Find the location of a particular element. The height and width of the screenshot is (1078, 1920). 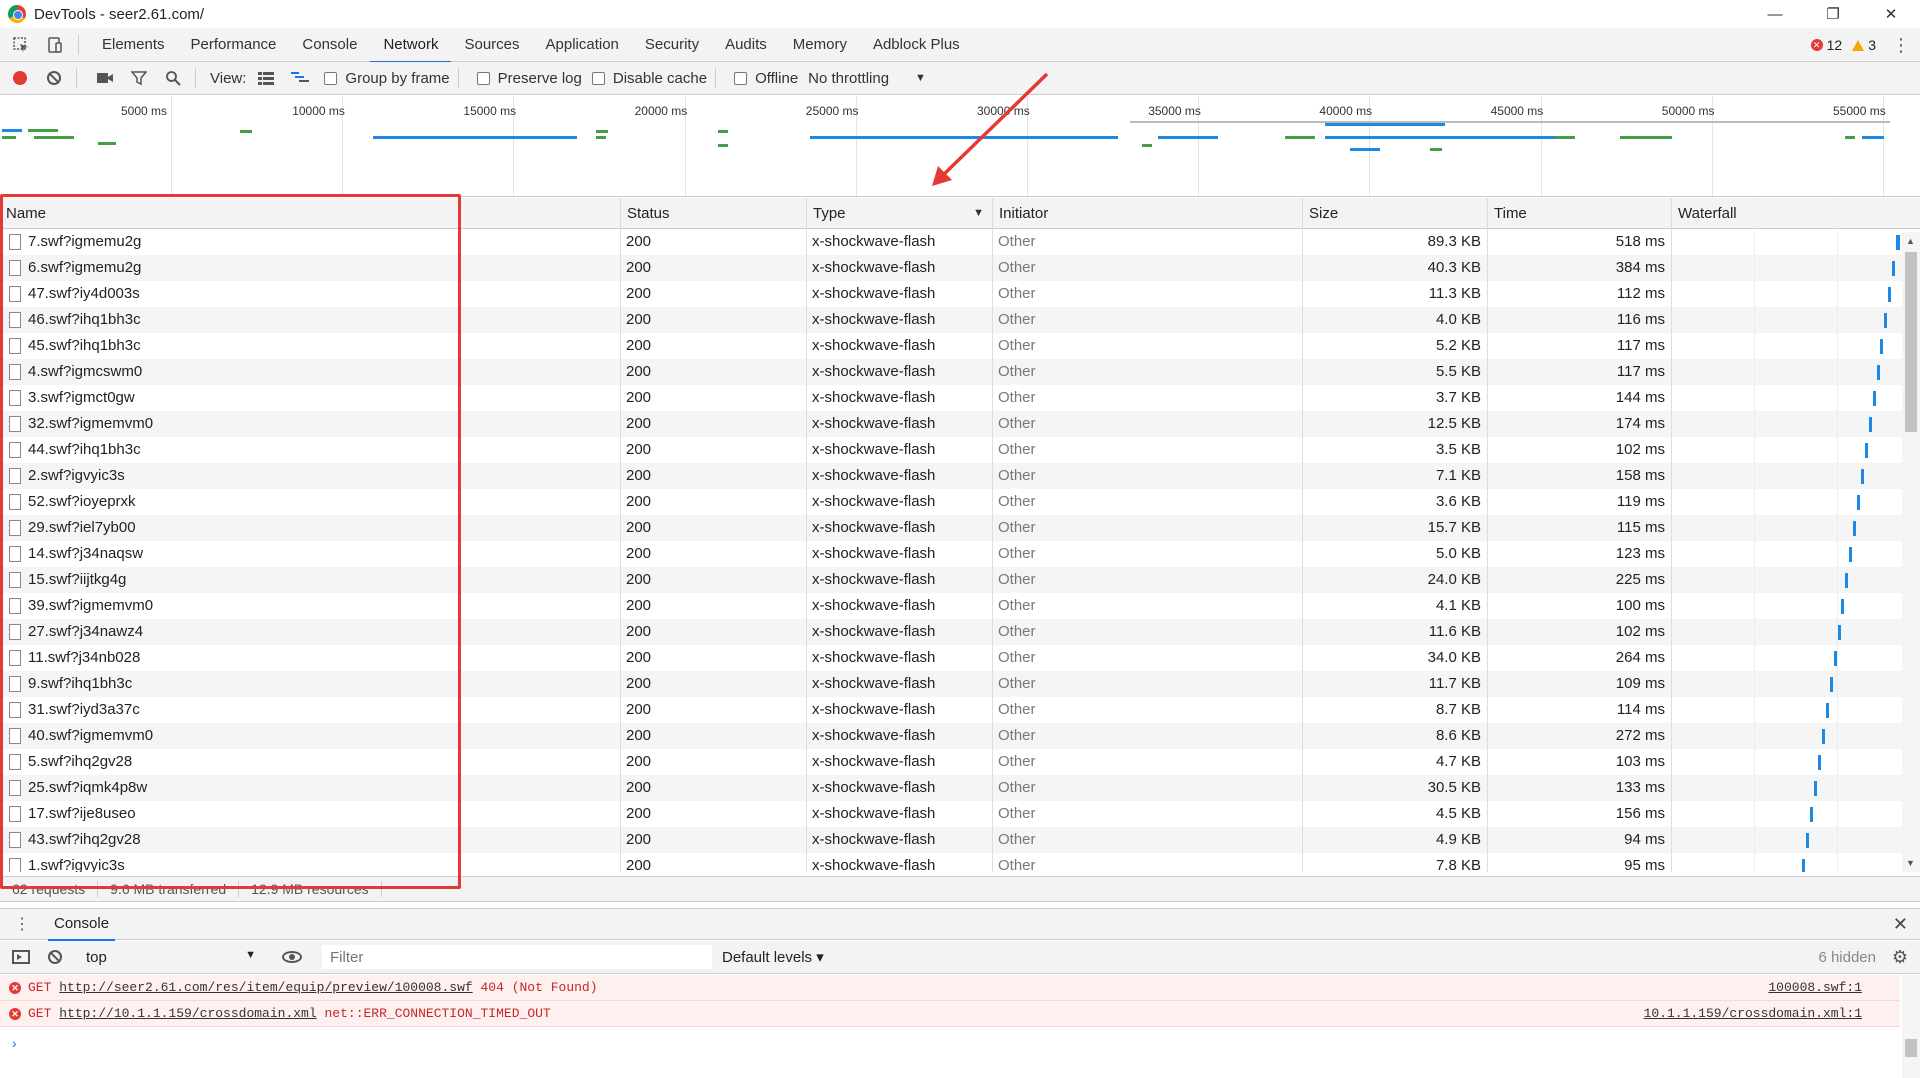

close-window-button: ✕ is located at coordinates (1891, 14).